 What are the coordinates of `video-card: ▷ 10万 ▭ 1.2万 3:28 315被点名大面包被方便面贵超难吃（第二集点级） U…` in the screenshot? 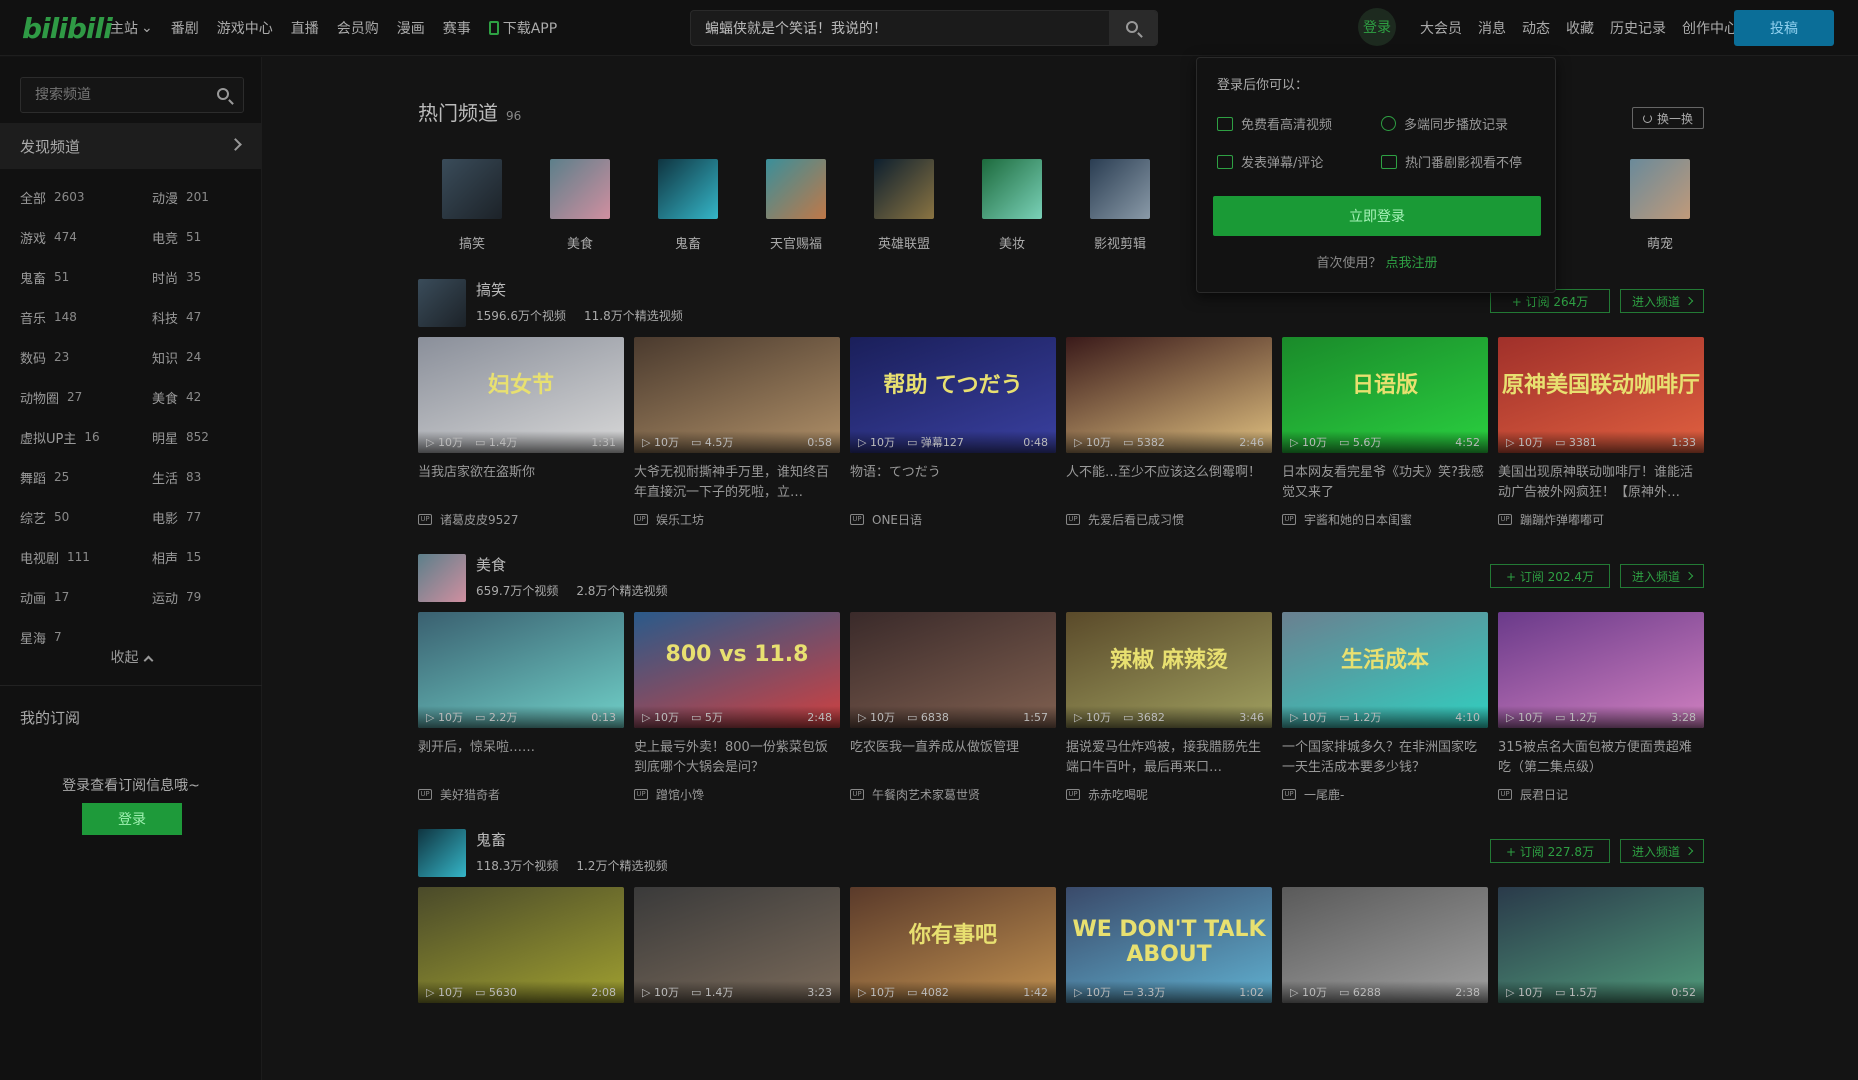 It's located at (1601, 707).